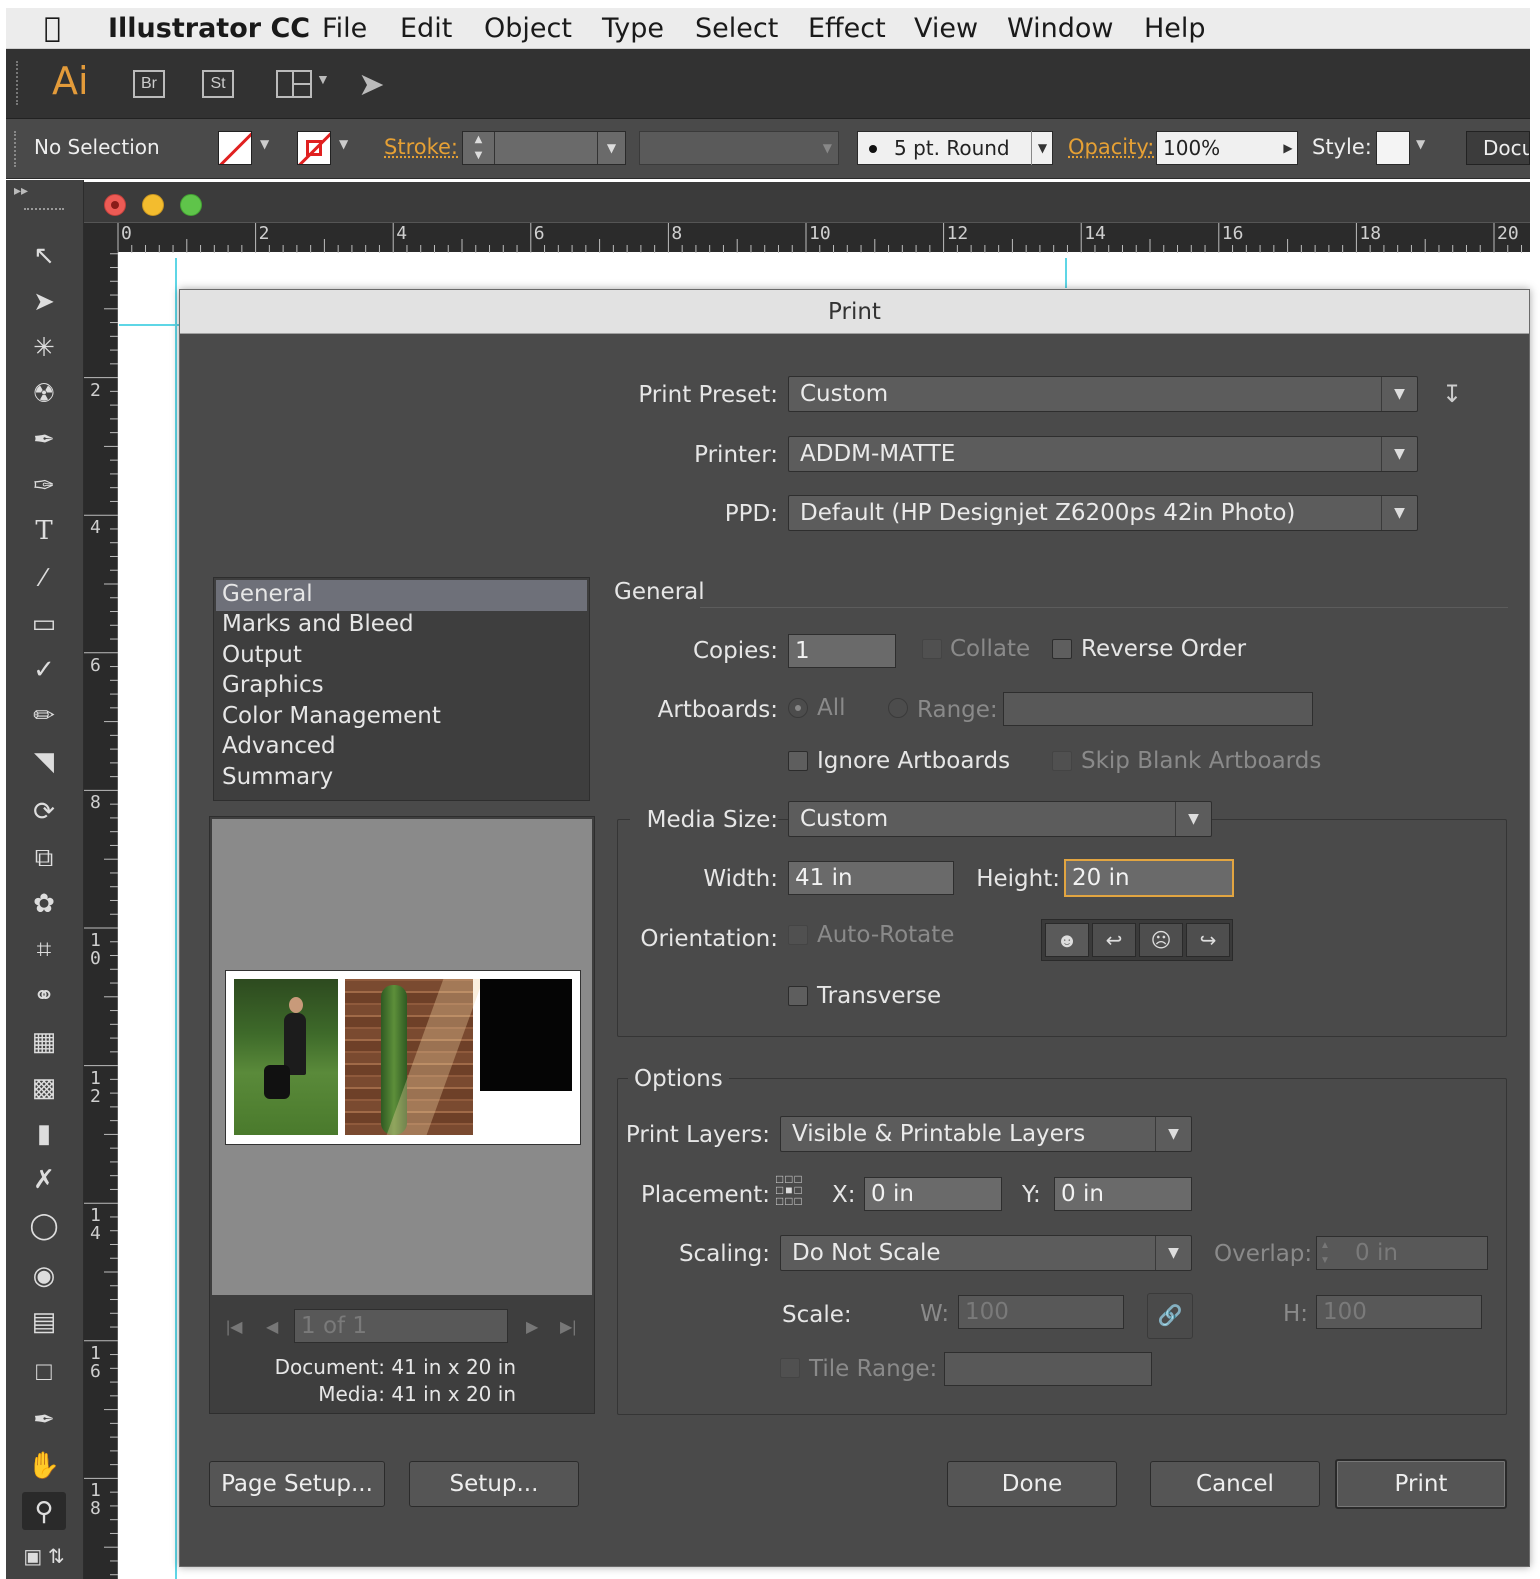 The height and width of the screenshot is (1579, 1540). What do you see at coordinates (21, 190) in the screenshot?
I see `collapse-icon: ▸▸` at bounding box center [21, 190].